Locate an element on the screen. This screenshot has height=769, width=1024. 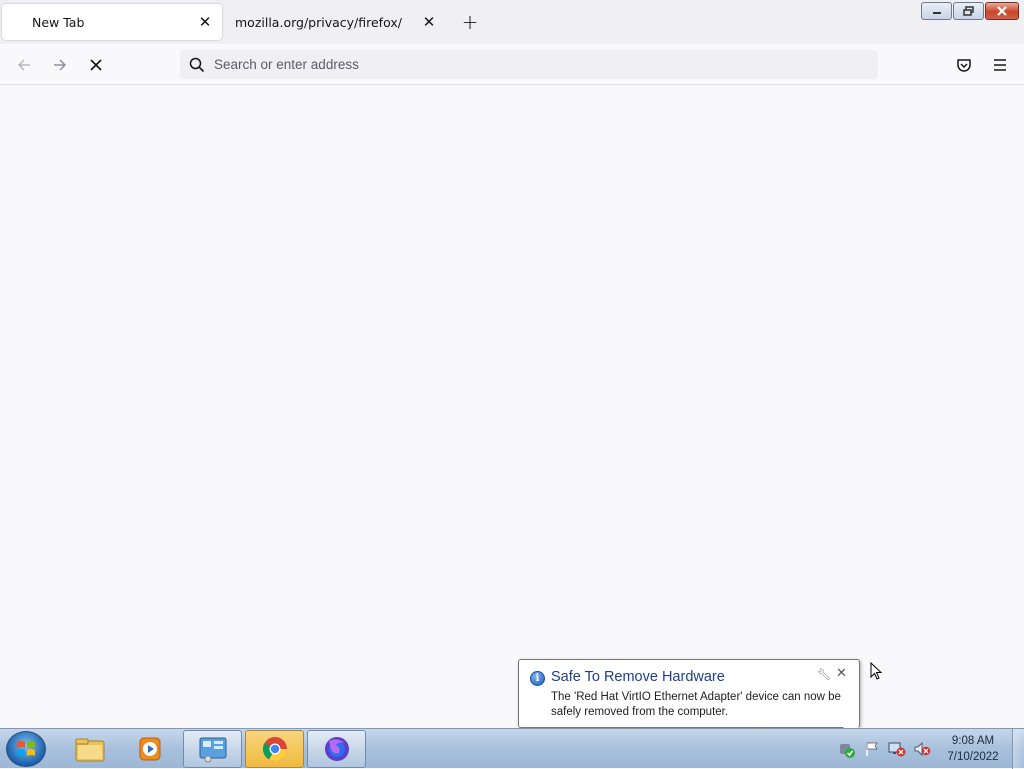
search-icon is located at coordinates (197, 65).